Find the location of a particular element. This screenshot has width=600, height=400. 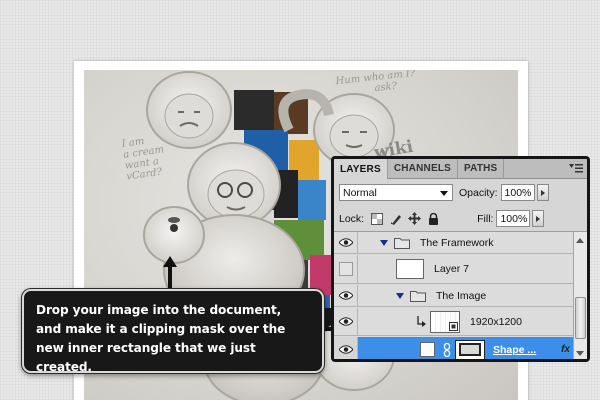

fill-label: Fill: is located at coordinates (485, 218).